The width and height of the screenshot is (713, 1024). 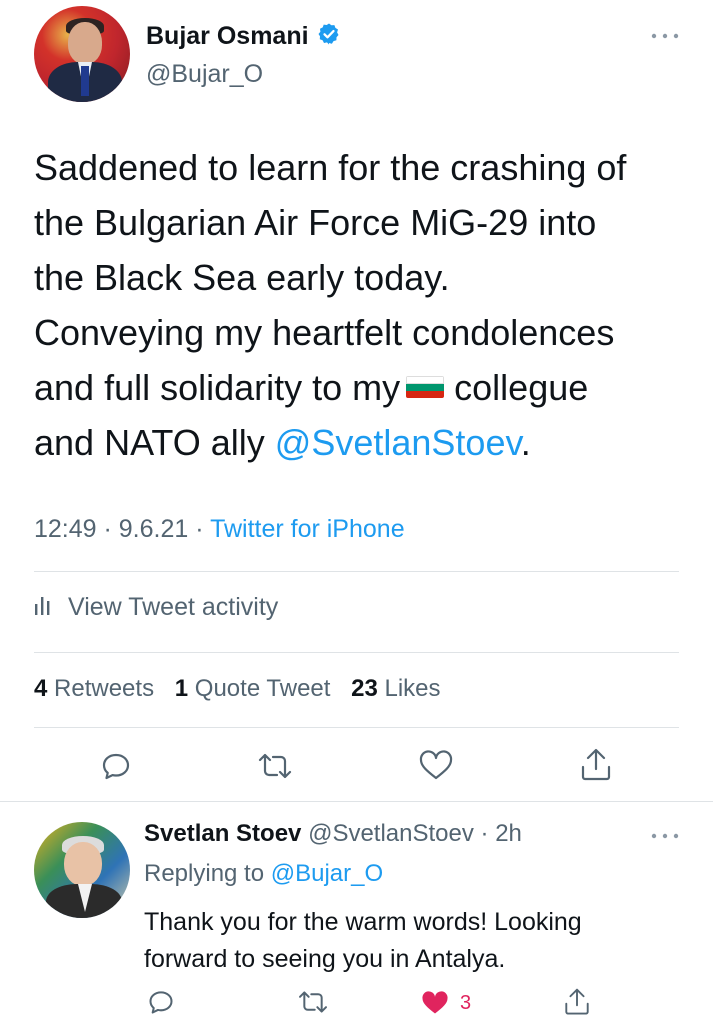 I want to click on author-handle: @Bujar_O, so click(x=204, y=74).